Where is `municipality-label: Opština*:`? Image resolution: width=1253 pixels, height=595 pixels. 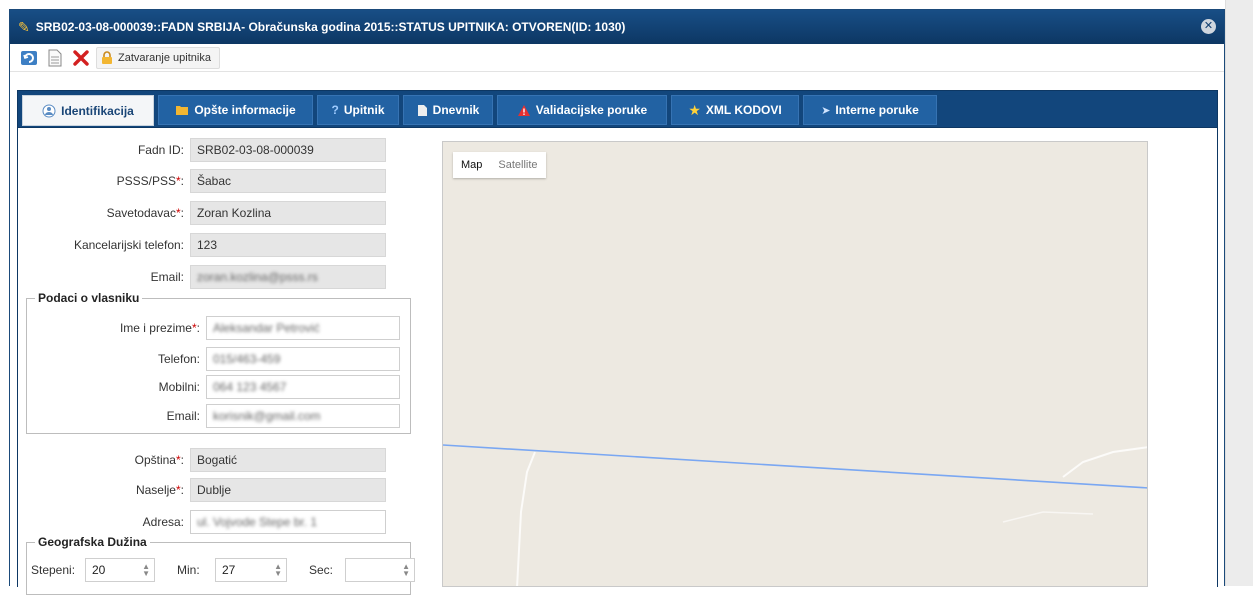
municipality-label: Opština*: is located at coordinates (159, 460).